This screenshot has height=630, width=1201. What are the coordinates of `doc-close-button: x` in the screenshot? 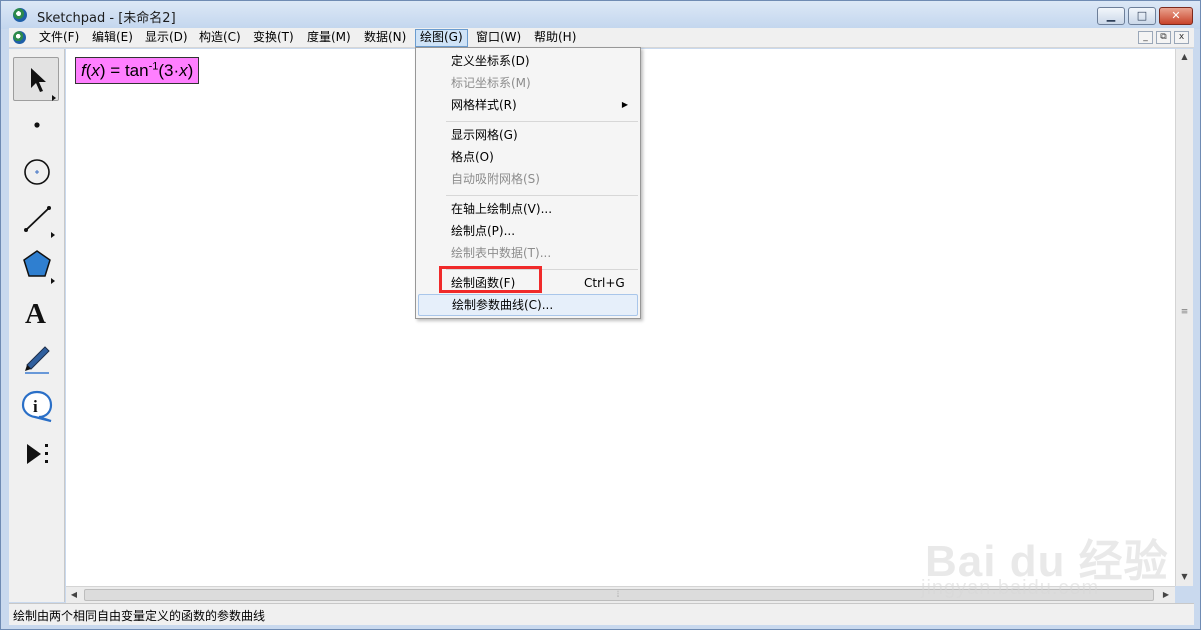 It's located at (1181, 37).